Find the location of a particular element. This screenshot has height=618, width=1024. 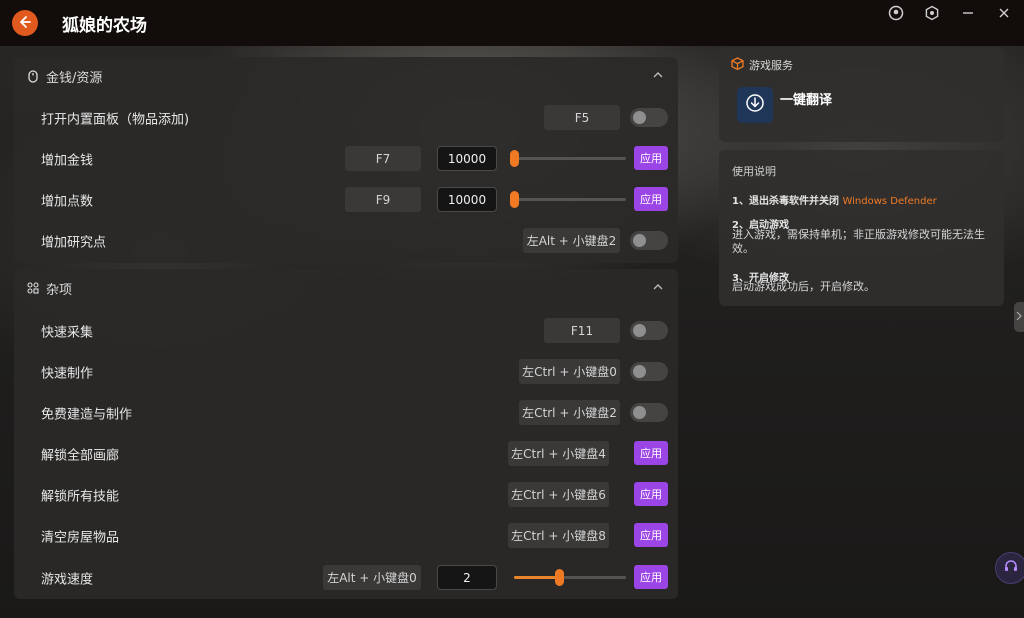

back-button is located at coordinates (25, 23).